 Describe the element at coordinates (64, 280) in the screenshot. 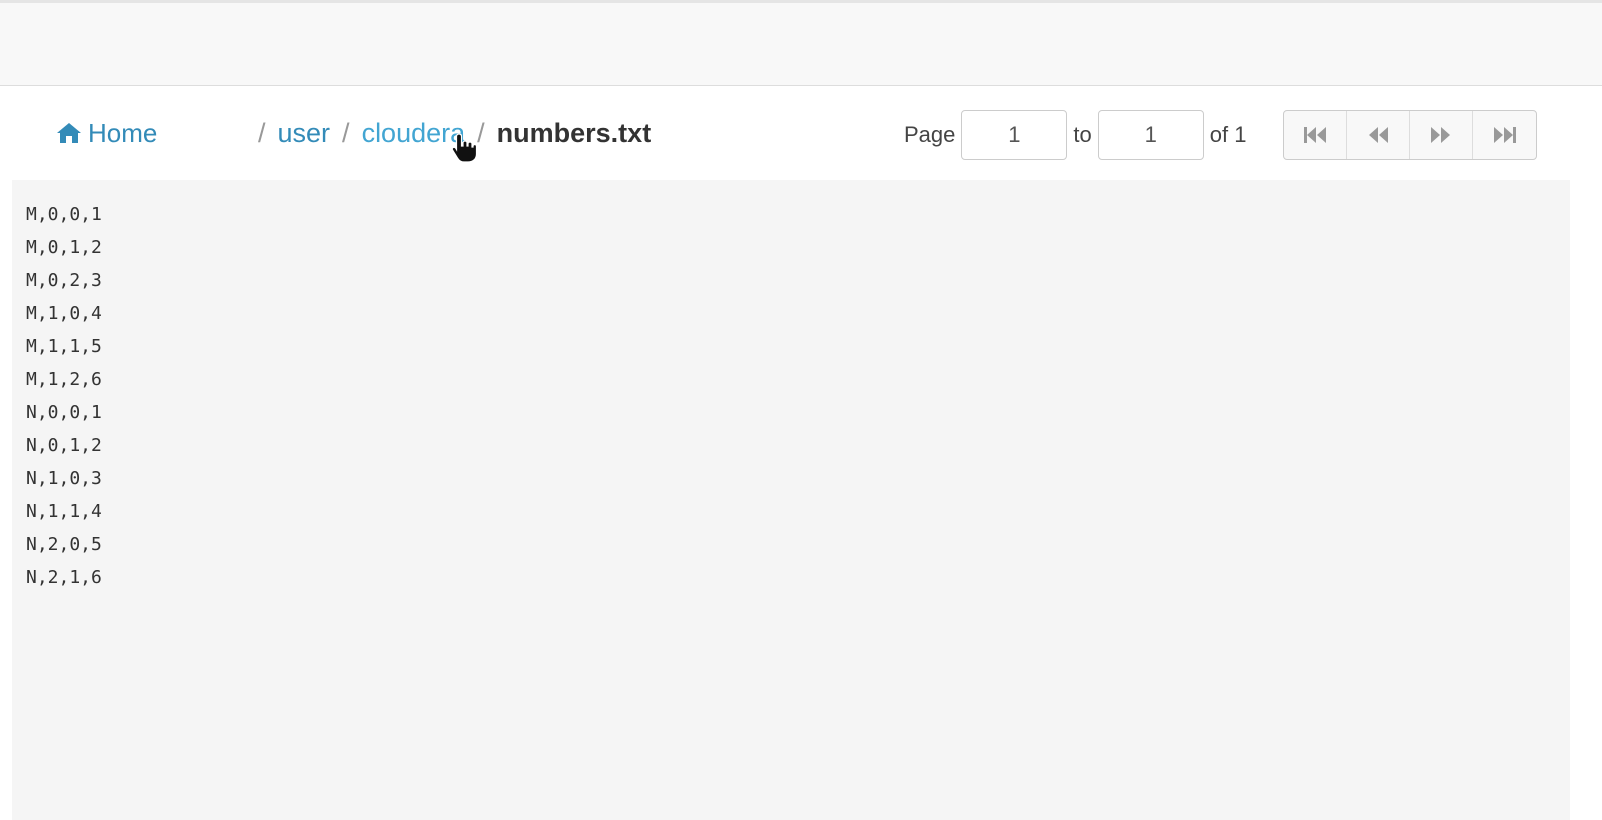

I see `file-line: M,0,2,3` at that location.